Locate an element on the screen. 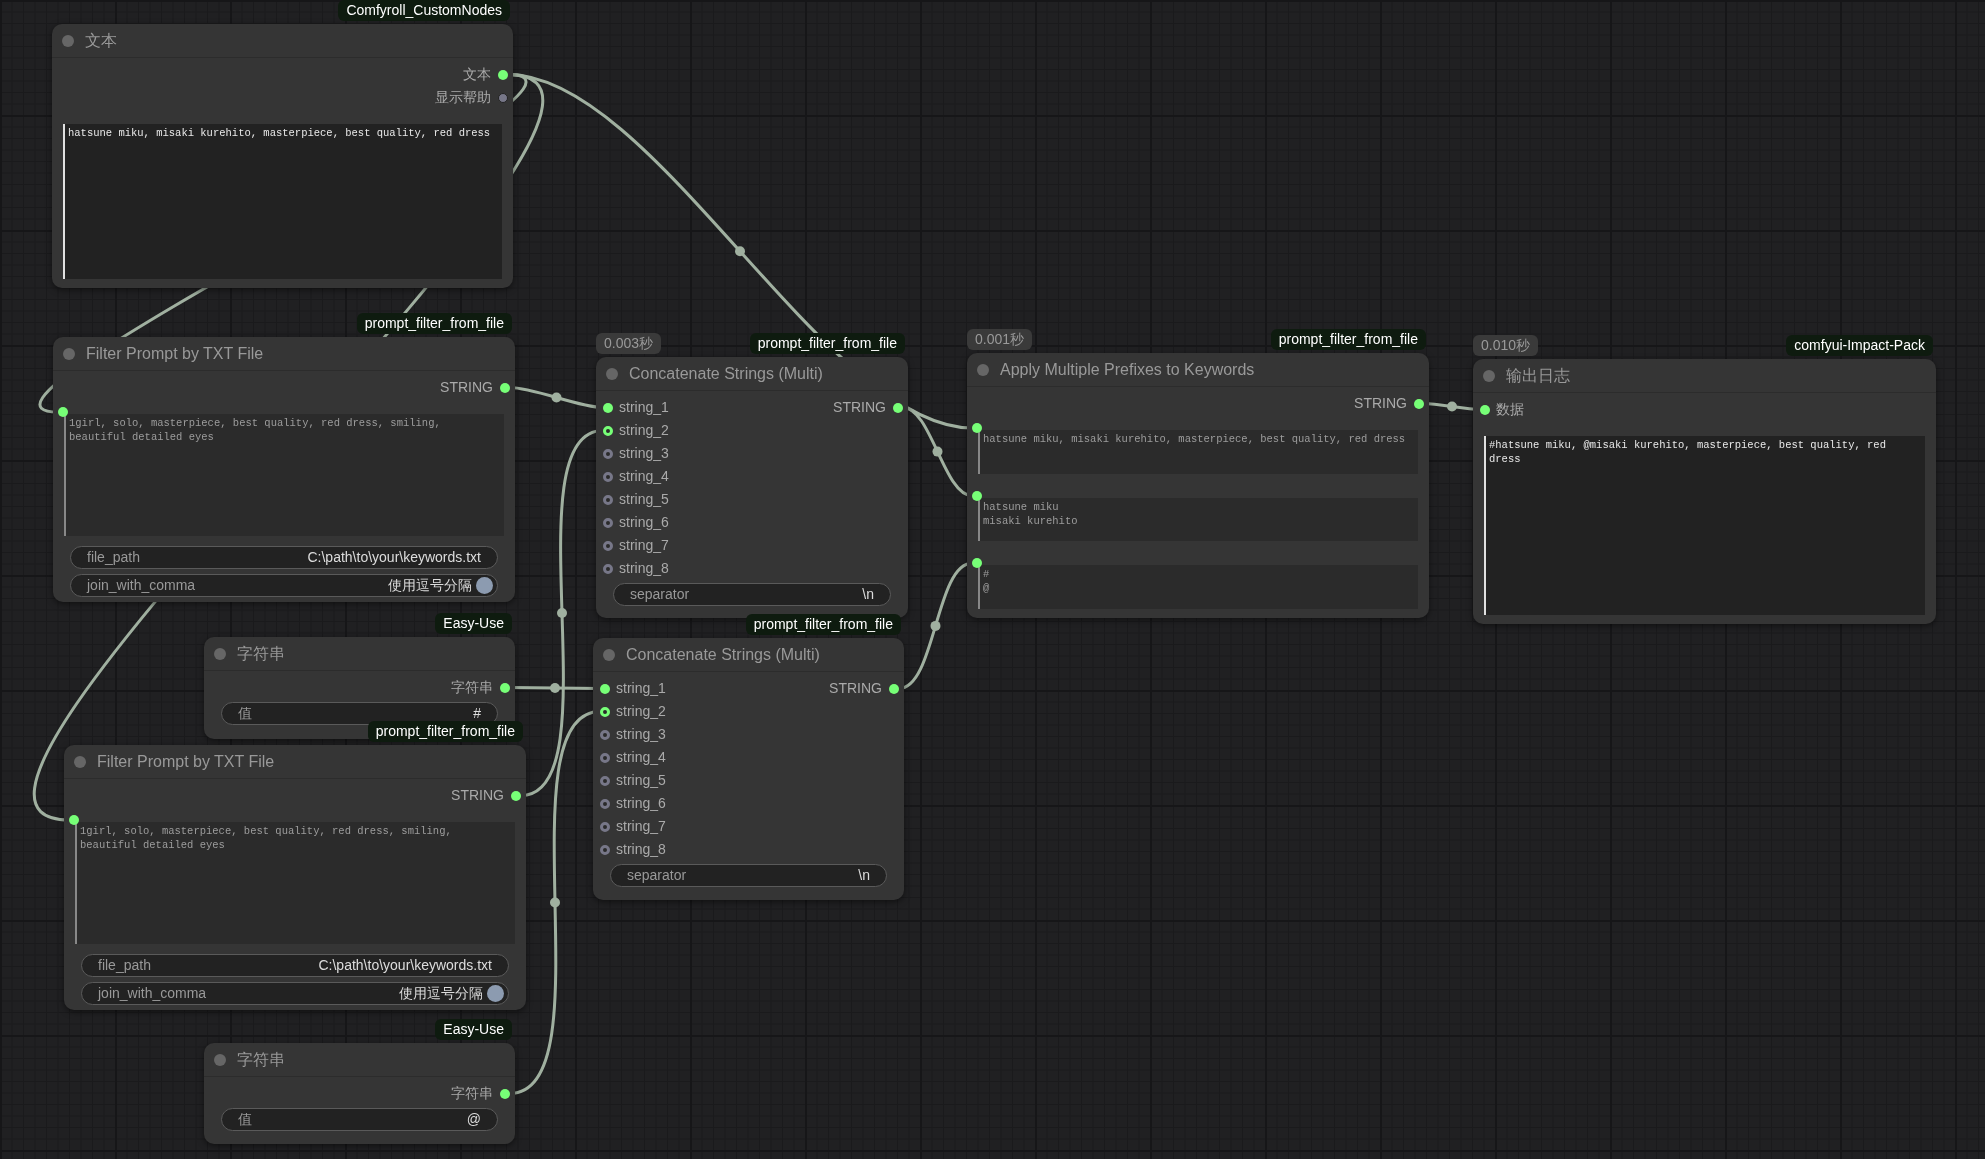  output-label: 文本 is located at coordinates (477, 74).